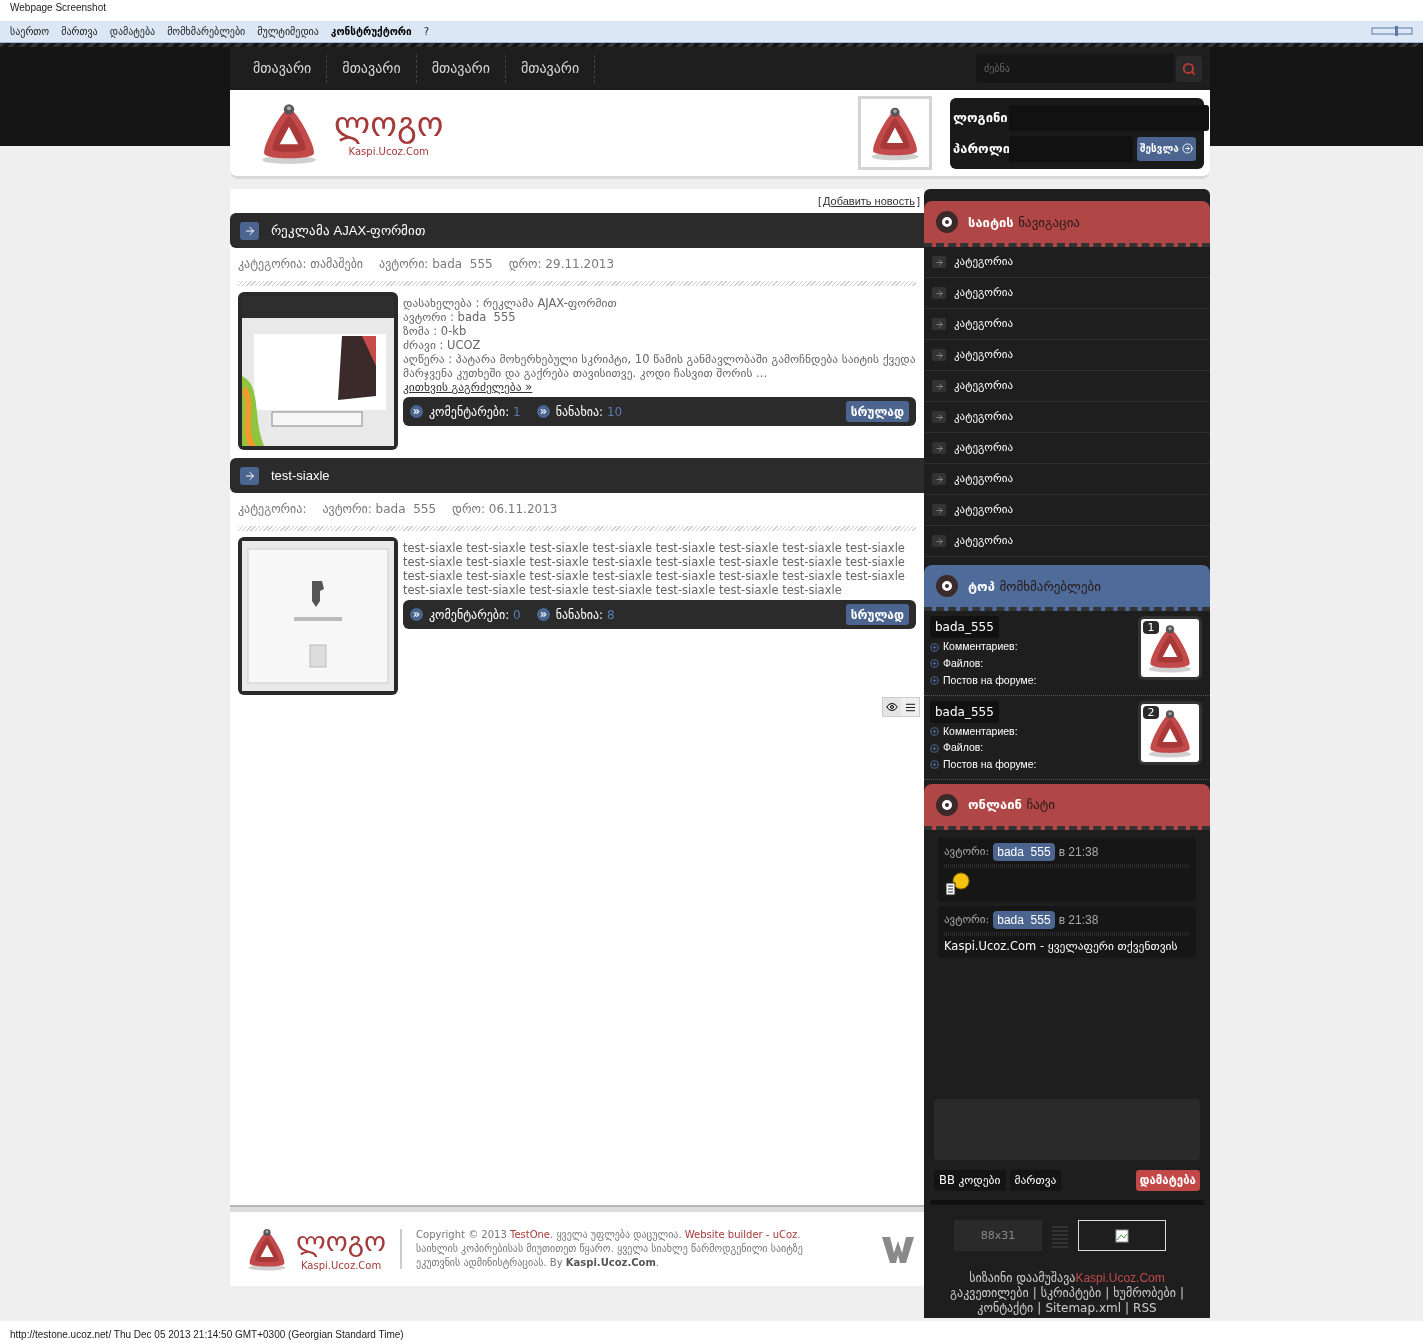 This screenshot has width=1423, height=1343. What do you see at coordinates (79, 31) in the screenshot?
I see `admin-menu-item: მართვა` at bounding box center [79, 31].